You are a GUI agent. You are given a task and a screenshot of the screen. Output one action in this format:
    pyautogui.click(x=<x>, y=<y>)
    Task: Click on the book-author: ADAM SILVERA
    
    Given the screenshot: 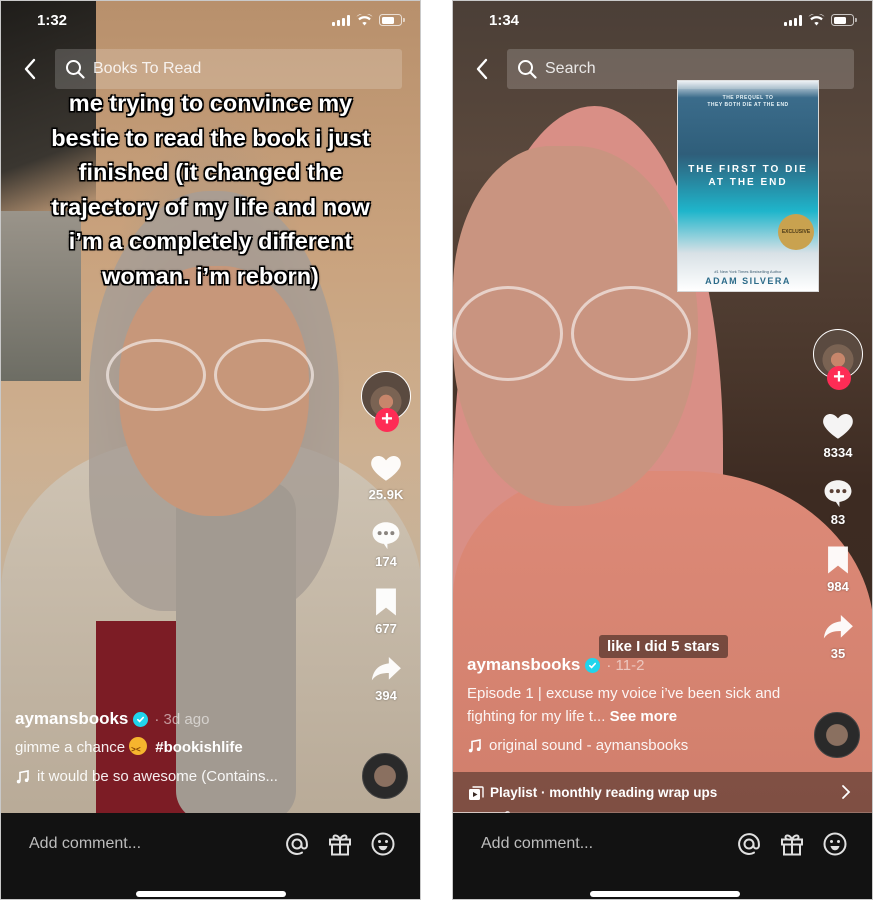 What is the action you would take?
    pyautogui.click(x=748, y=281)
    